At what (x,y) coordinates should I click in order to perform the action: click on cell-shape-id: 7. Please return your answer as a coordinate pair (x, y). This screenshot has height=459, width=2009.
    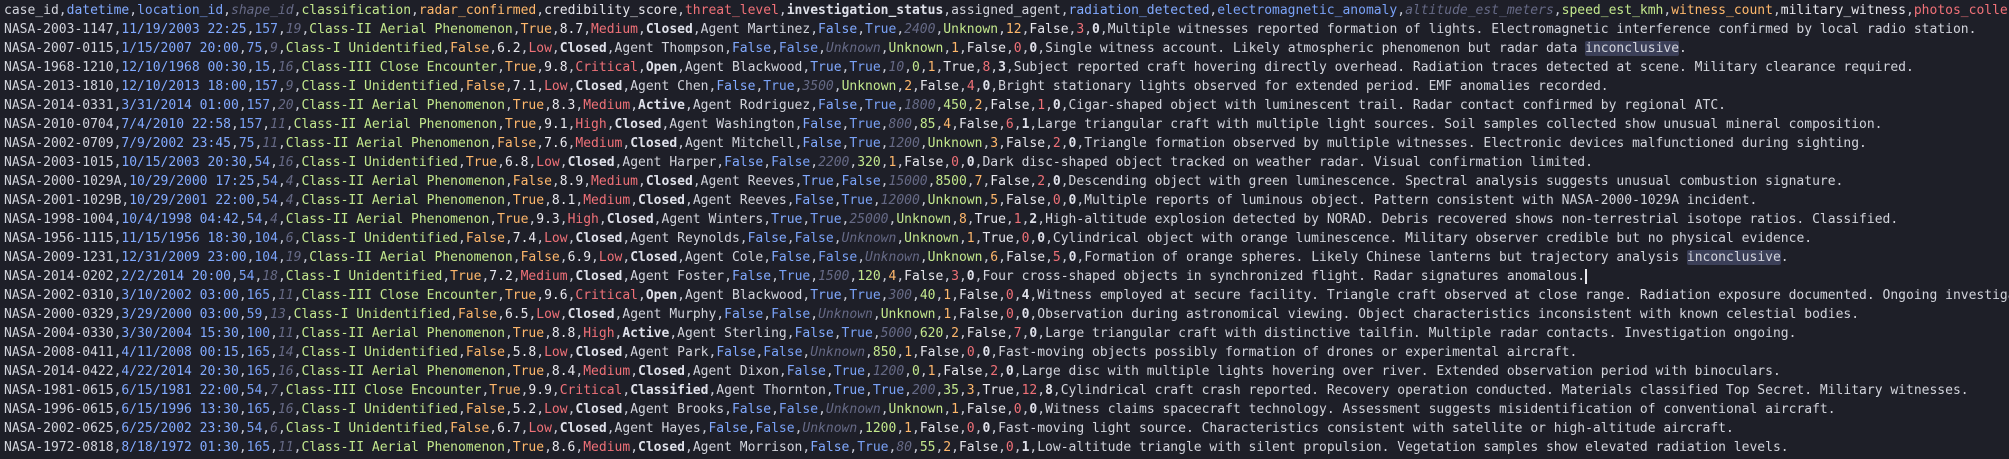
    Looking at the image, I should click on (274, 390).